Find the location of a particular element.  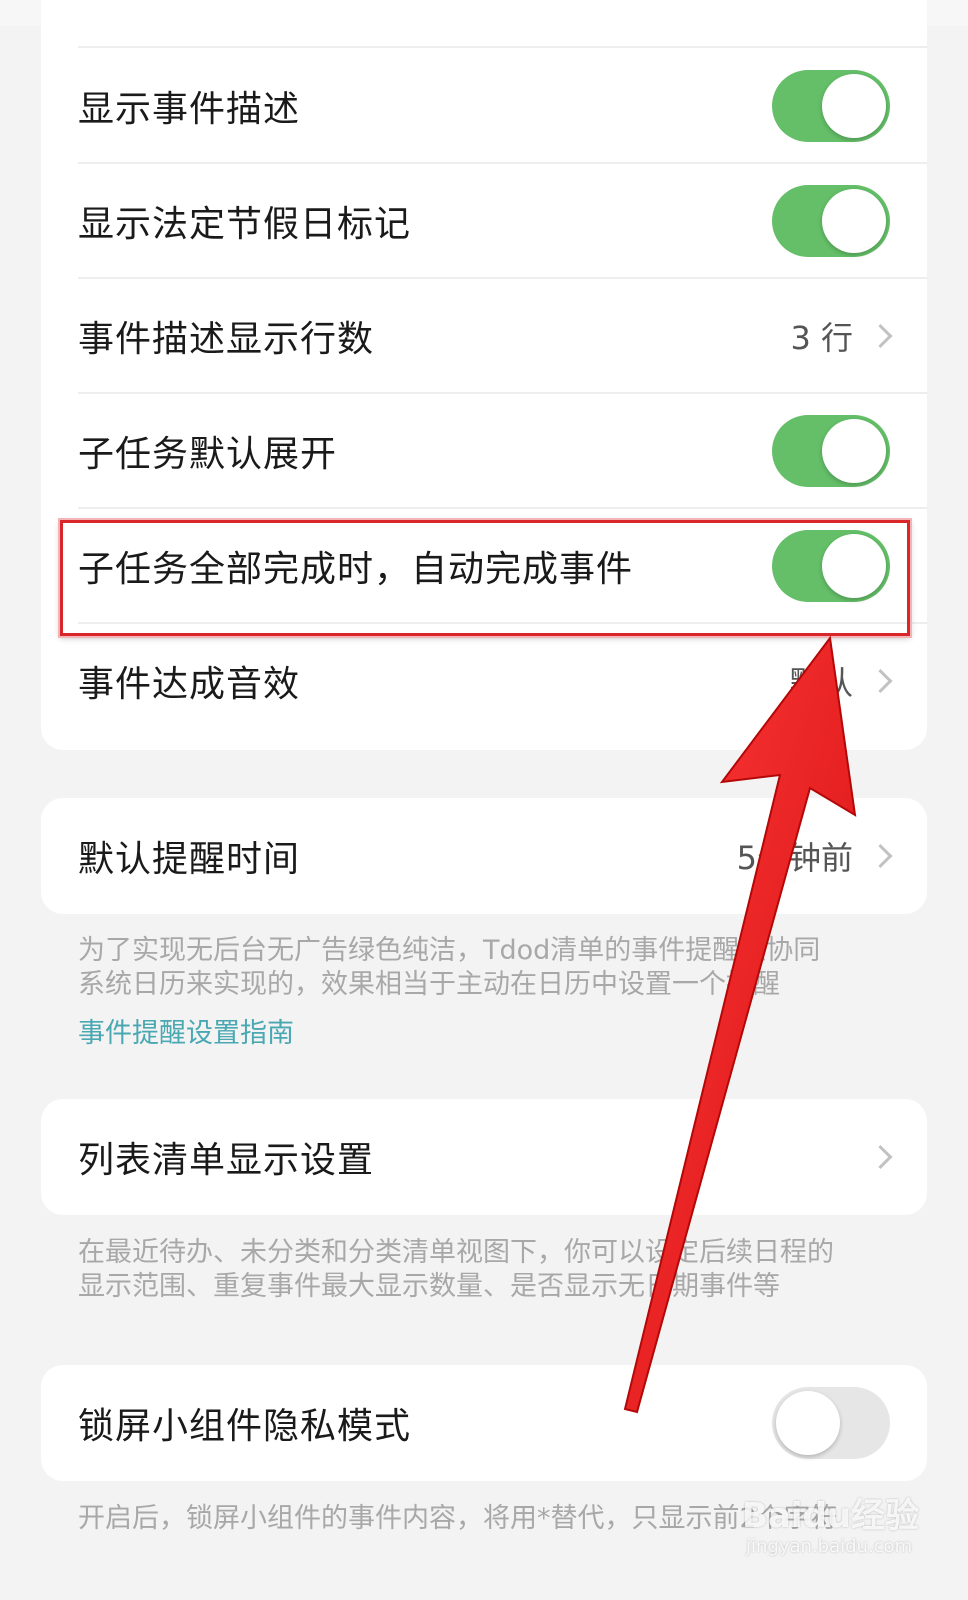

row-value: 3 行 is located at coordinates (821, 338).